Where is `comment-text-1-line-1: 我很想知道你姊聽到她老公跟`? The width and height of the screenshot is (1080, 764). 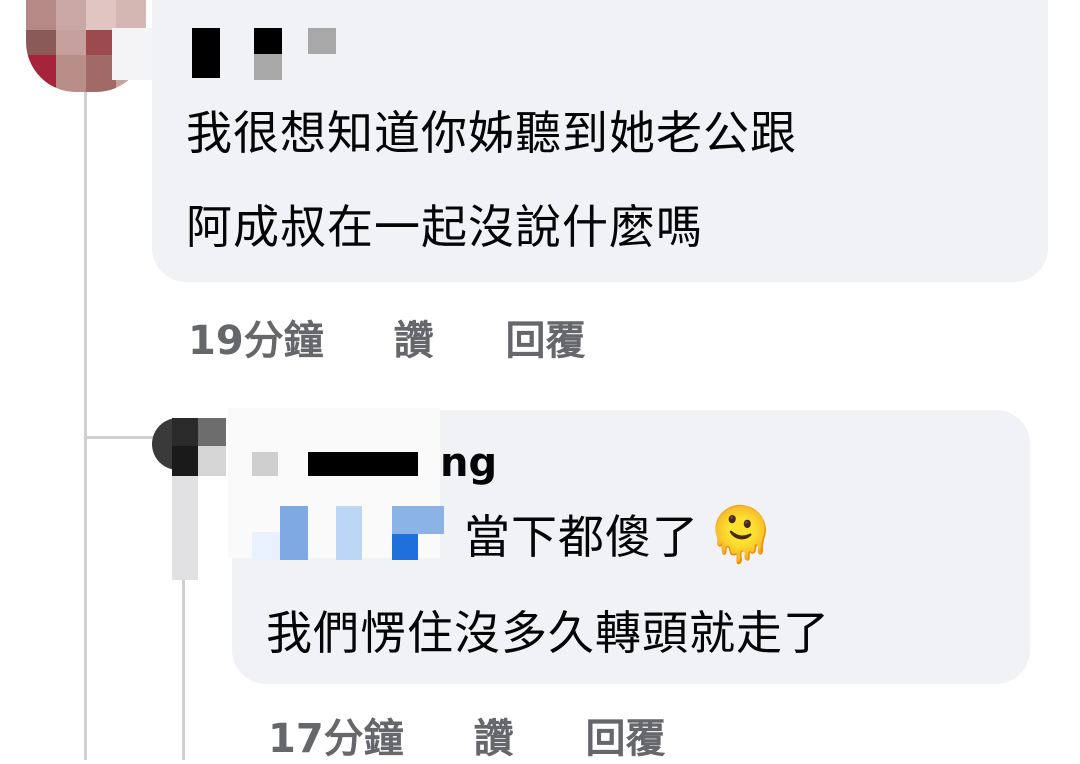
comment-text-1-line-1: 我很想知道你姊聽到她老公跟 is located at coordinates (491, 133).